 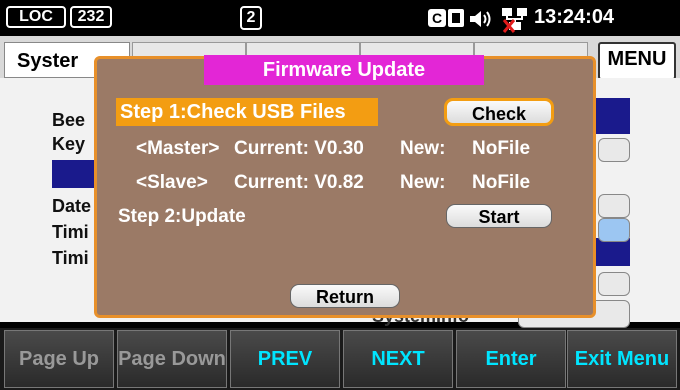 I want to click on rs232-indicator: 232, so click(x=91, y=17).